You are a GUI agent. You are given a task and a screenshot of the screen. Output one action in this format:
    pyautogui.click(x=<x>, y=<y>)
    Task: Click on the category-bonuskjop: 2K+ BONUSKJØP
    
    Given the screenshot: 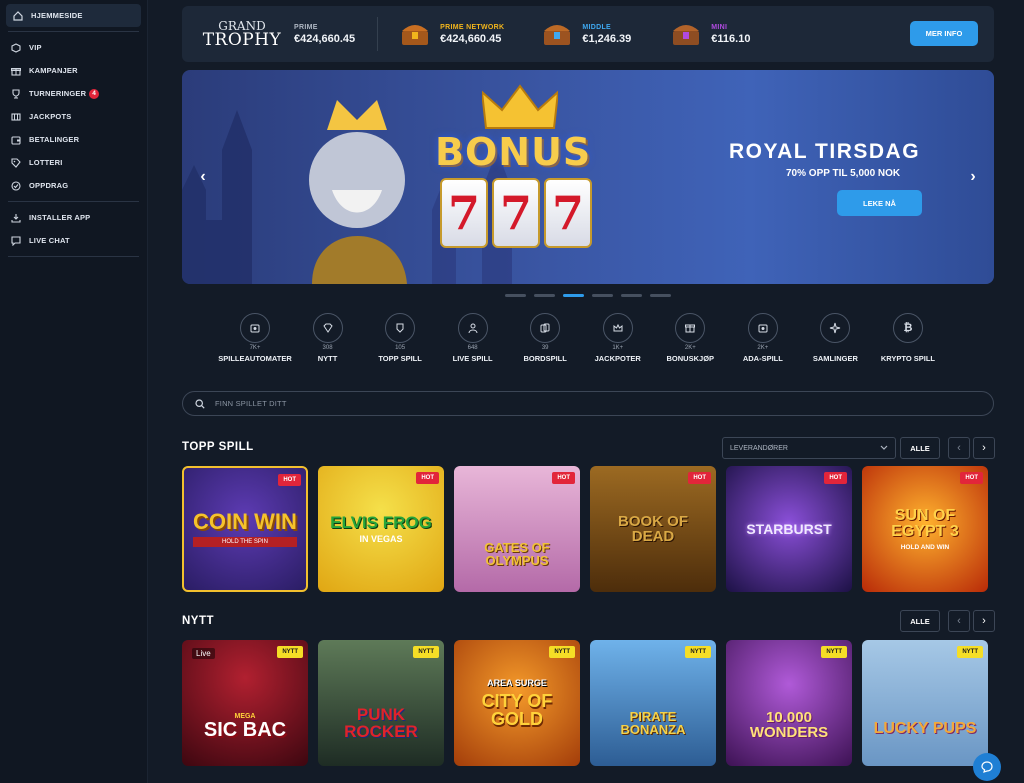 What is the action you would take?
    pyautogui.click(x=690, y=338)
    